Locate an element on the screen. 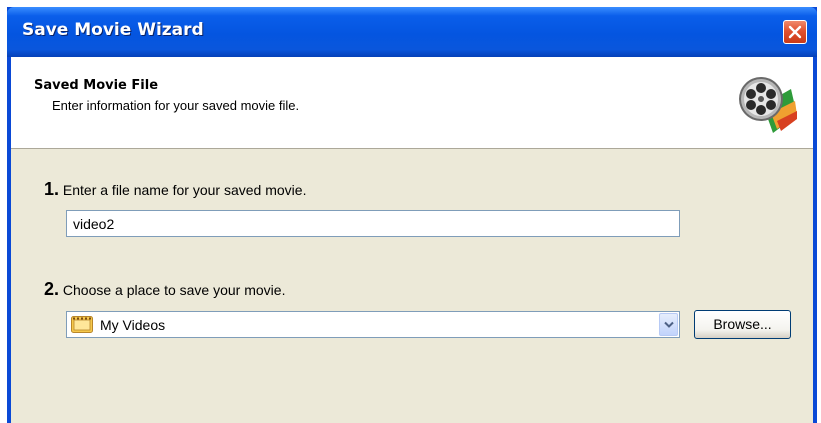 The width and height of the screenshot is (821, 423). step-2-number: 2. is located at coordinates (52, 289).